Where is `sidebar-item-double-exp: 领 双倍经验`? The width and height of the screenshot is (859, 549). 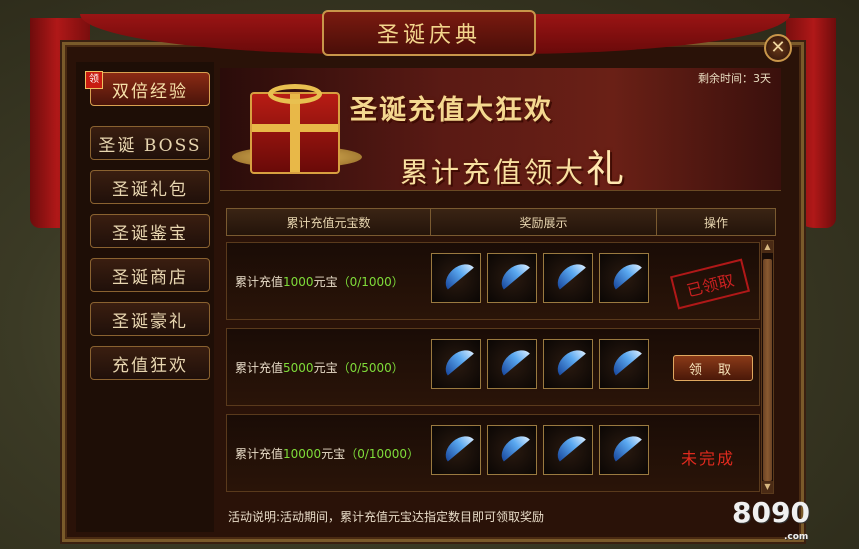
sidebar-item-double-exp: 领 双倍经验 is located at coordinates (147, 88).